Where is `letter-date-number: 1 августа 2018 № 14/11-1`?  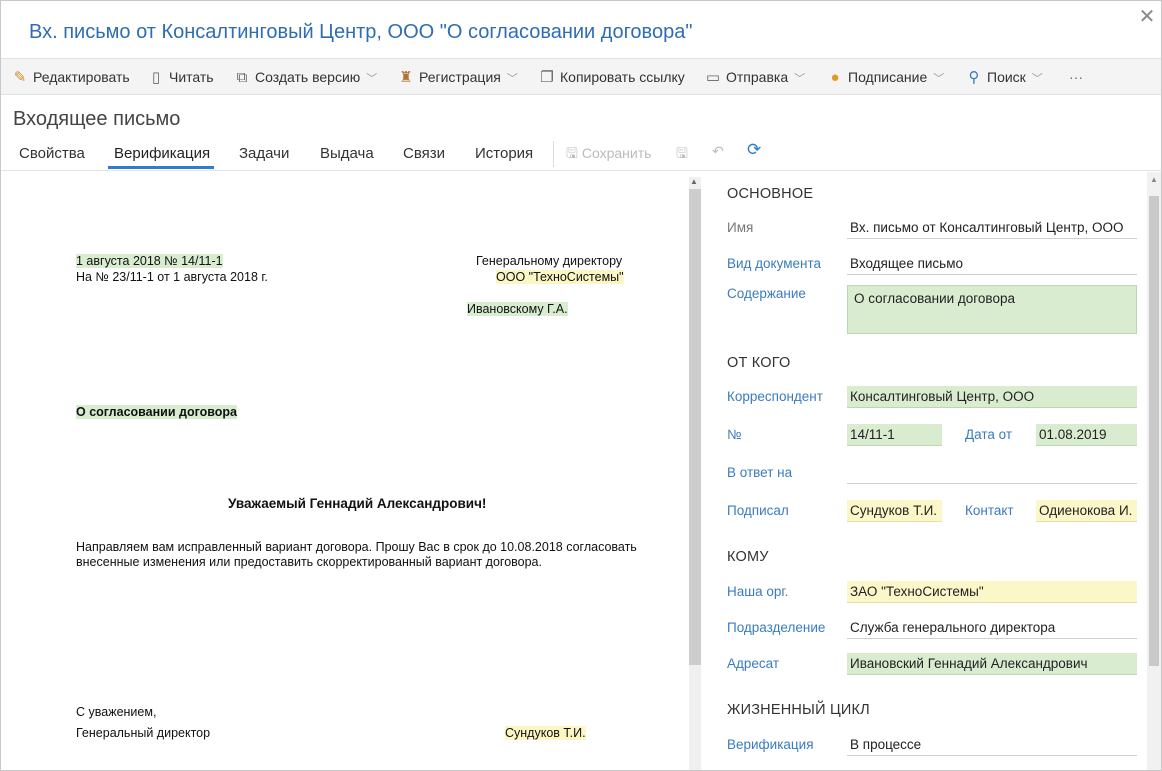 letter-date-number: 1 августа 2018 № 14/11-1 is located at coordinates (149, 261).